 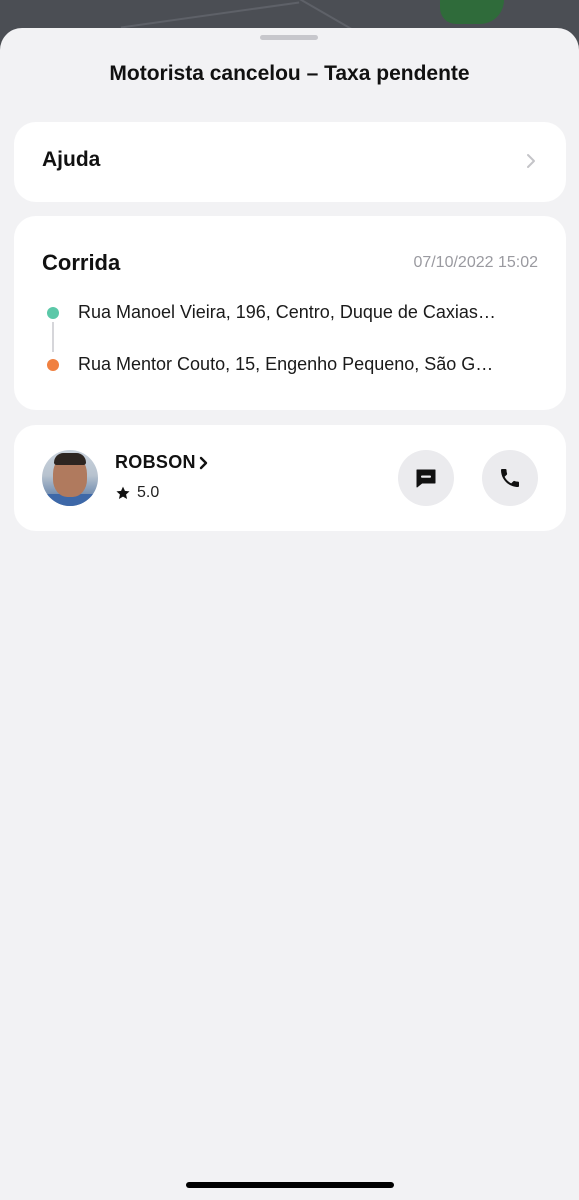 I want to click on sheet-grabber, so click(x=289, y=37).